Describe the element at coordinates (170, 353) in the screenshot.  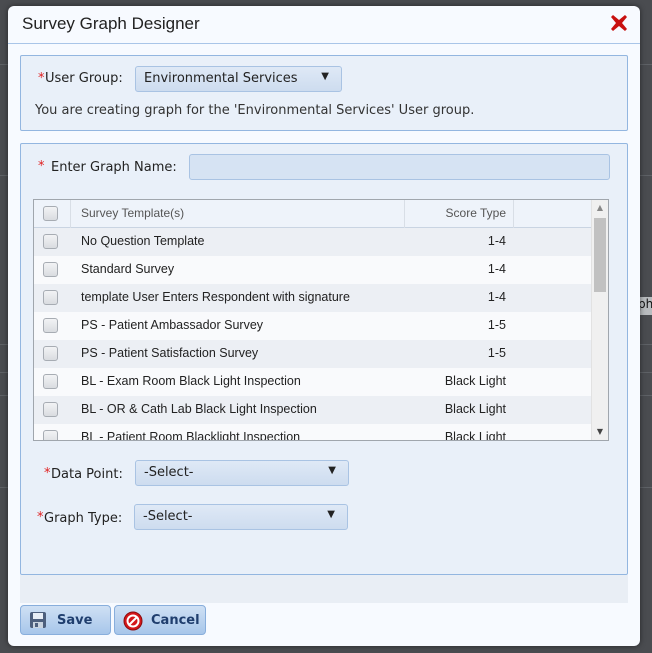
I see `template-name: PS - Patient Satisfaction Survey` at that location.